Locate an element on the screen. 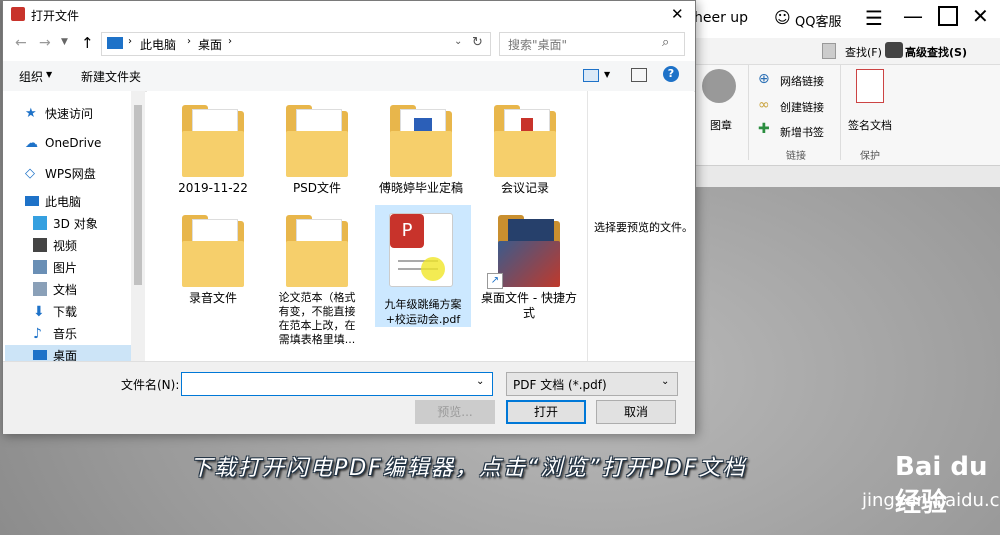 The width and height of the screenshot is (1000, 535). file-item-pdf-selected: P 九年级跳绳方案+校运动会.pdf is located at coordinates (423, 266).